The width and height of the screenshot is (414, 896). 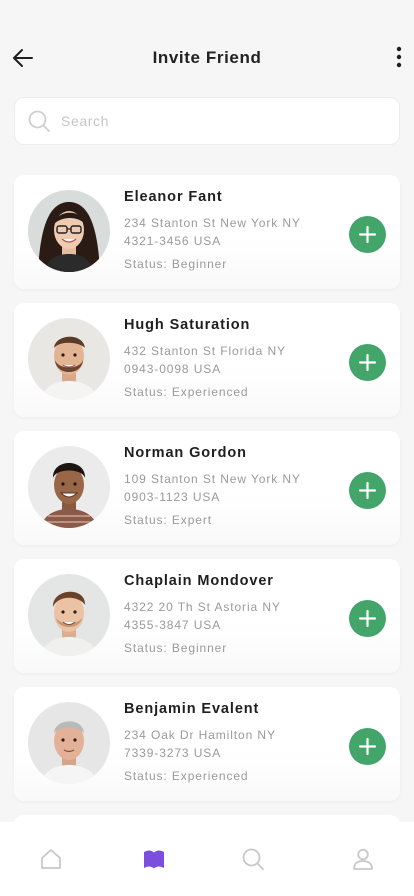 What do you see at coordinates (212, 223) in the screenshot?
I see `address-line: 234 Stanton St New York NY` at bounding box center [212, 223].